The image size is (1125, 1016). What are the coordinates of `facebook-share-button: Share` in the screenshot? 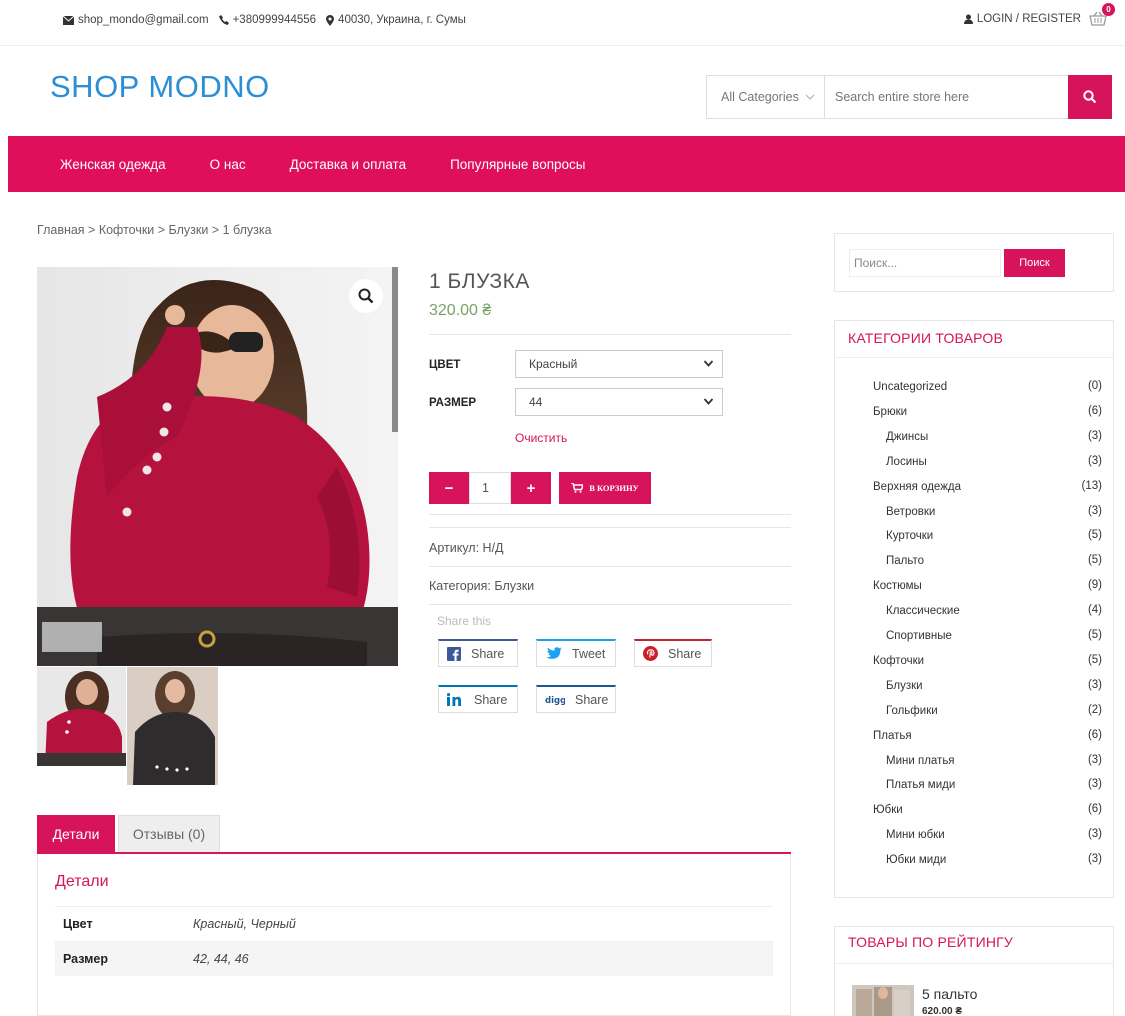 It's located at (478, 653).